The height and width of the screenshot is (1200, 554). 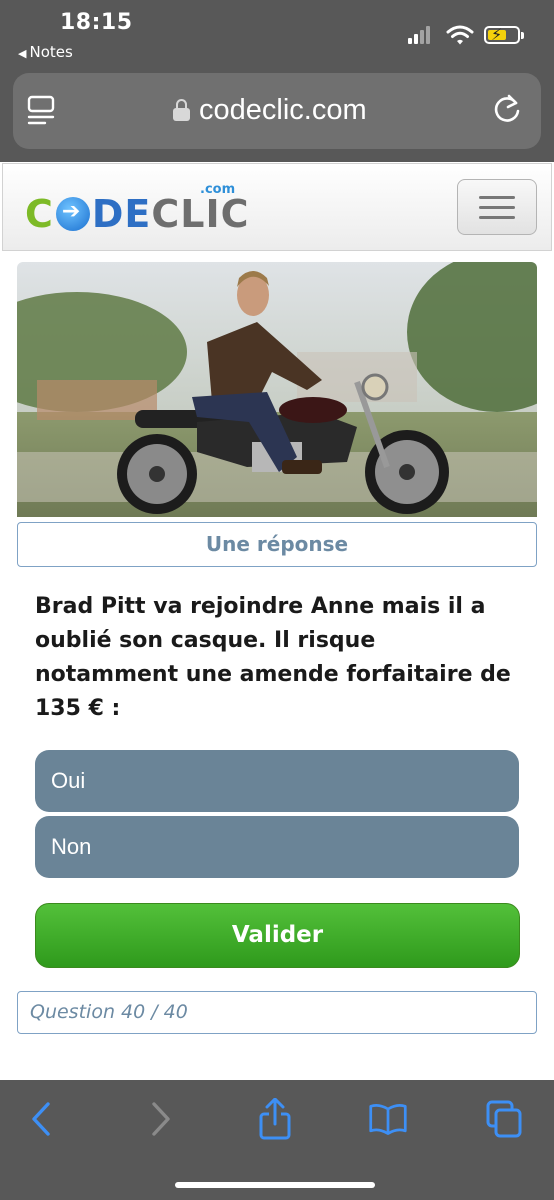 What do you see at coordinates (42, 1119) in the screenshot?
I see `back-arrow-icon` at bounding box center [42, 1119].